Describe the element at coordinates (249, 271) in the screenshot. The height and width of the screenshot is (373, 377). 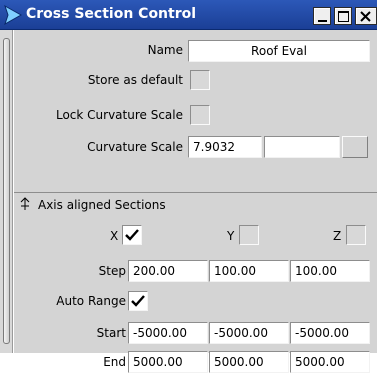
I see `step-y-field: 100.00` at that location.